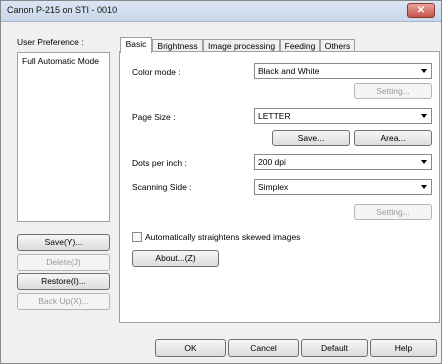 The image size is (442, 364). I want to click on about-button: About...(Z), so click(175, 258).